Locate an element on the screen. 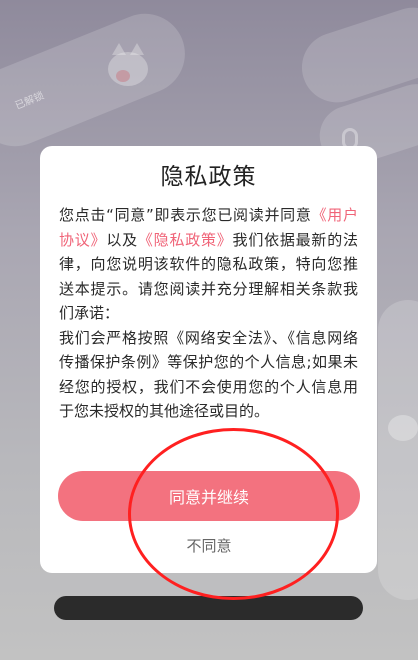  bottom-bar is located at coordinates (208, 608).